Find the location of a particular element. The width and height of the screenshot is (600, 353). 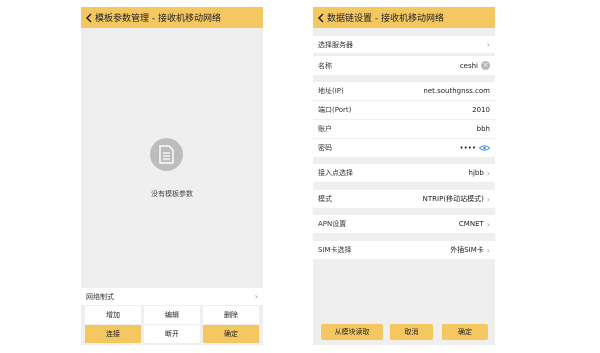

header-bar: 数据链设置 - 接收机移动网络 is located at coordinates (404, 17).